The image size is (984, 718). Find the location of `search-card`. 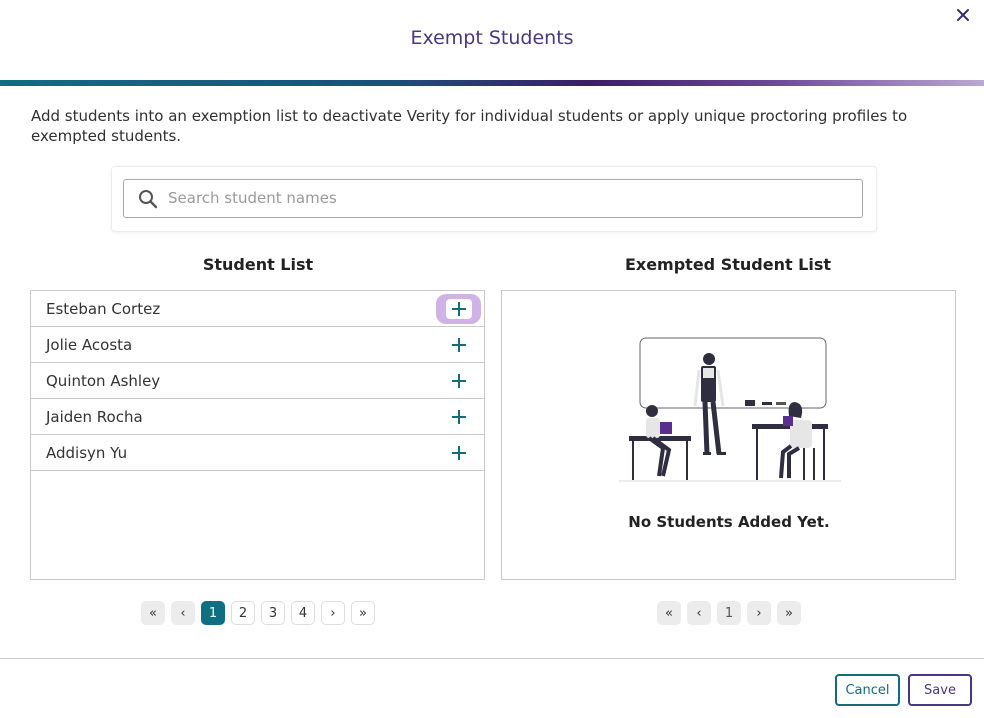

search-card is located at coordinates (494, 199).